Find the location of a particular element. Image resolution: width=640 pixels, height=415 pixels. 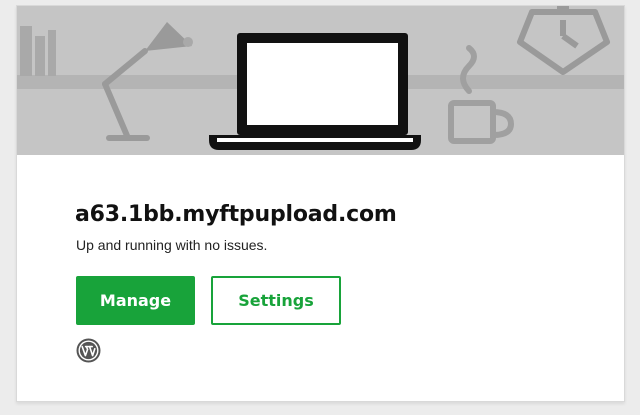

manage-button: Manage is located at coordinates (135, 300).